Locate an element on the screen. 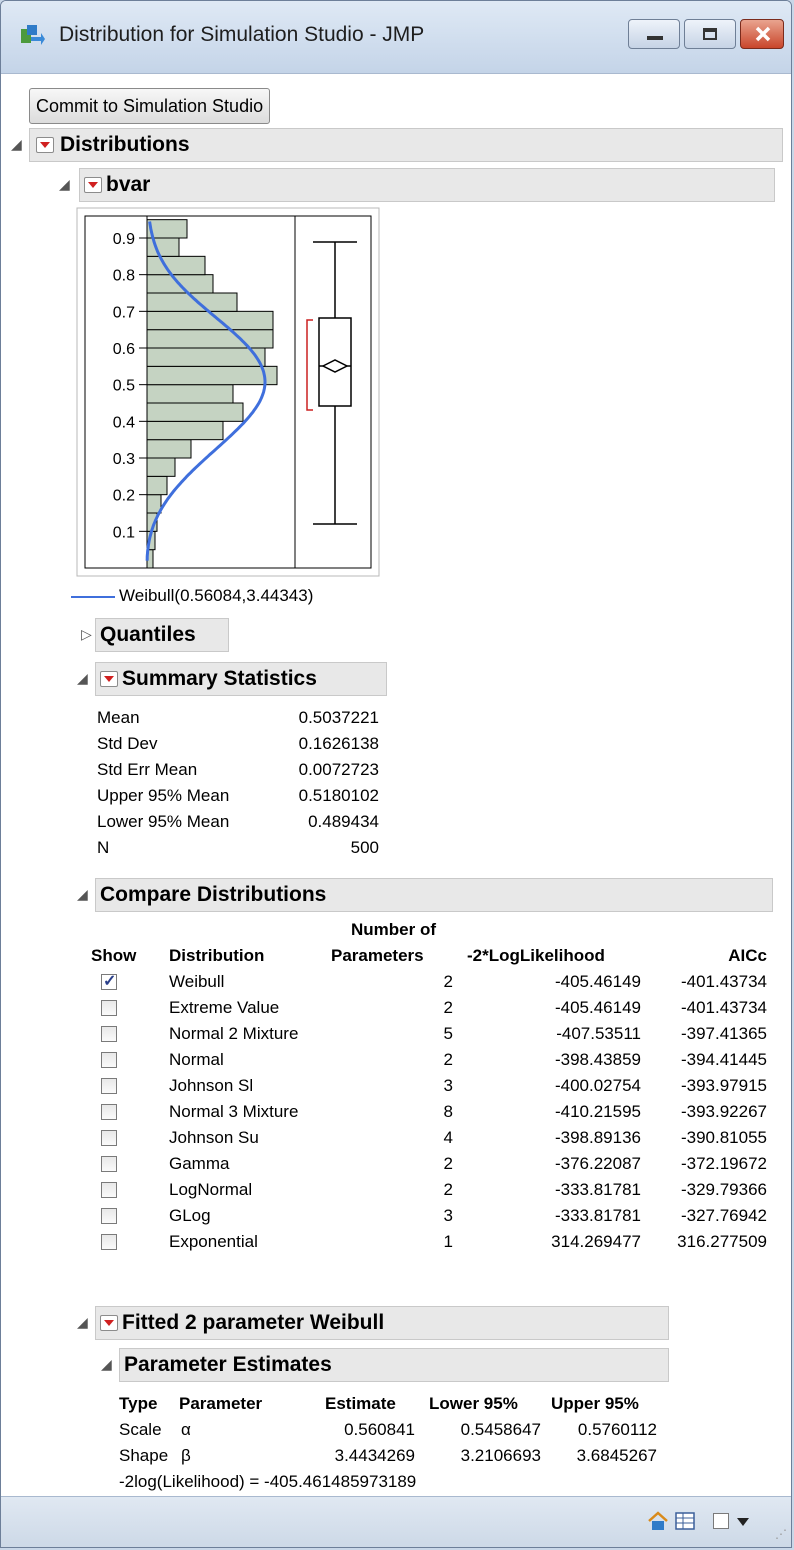  estimate-value: 0.560841 is located at coordinates (379, 1429).